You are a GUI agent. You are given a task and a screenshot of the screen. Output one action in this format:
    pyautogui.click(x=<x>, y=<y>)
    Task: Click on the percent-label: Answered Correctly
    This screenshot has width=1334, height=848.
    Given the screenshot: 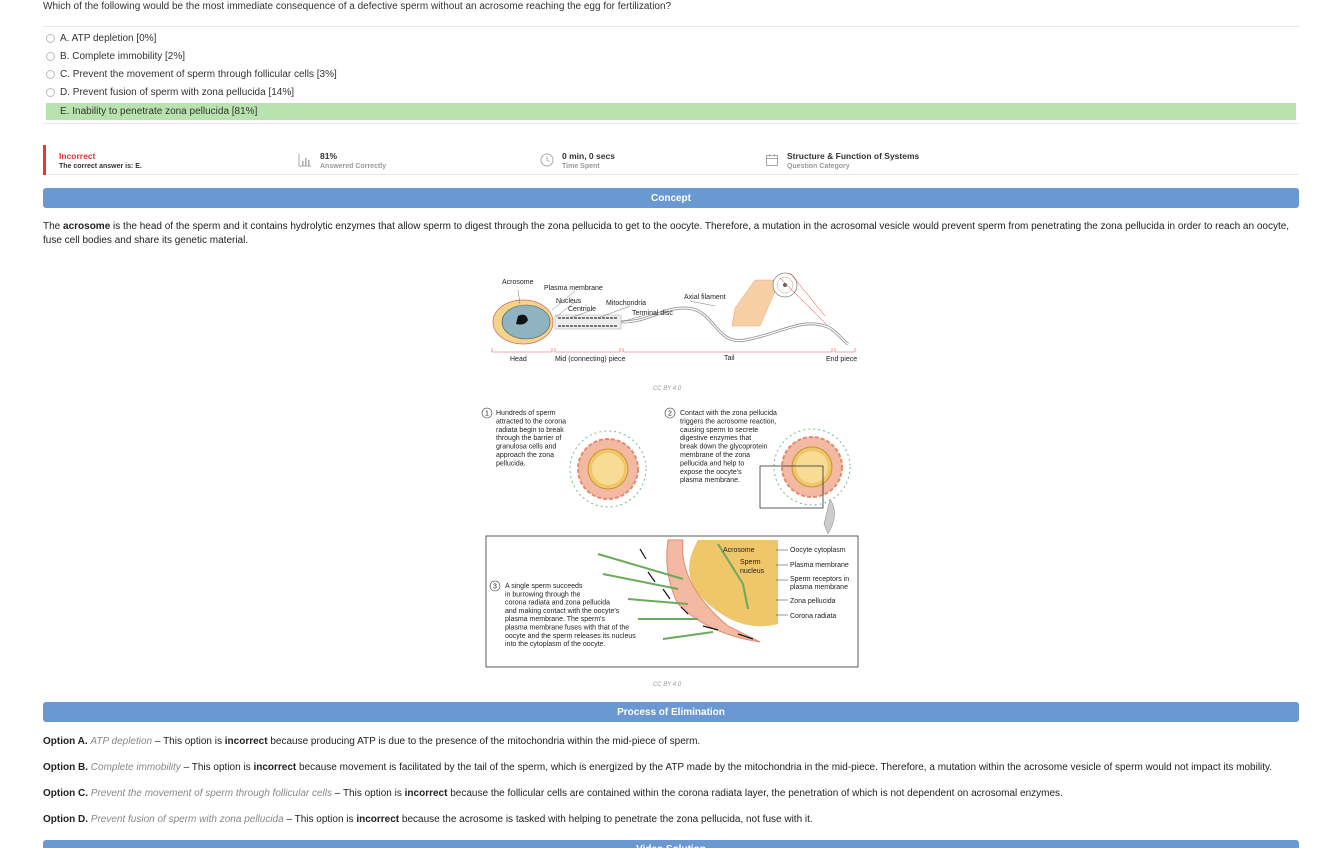 What is the action you would take?
    pyautogui.click(x=353, y=166)
    